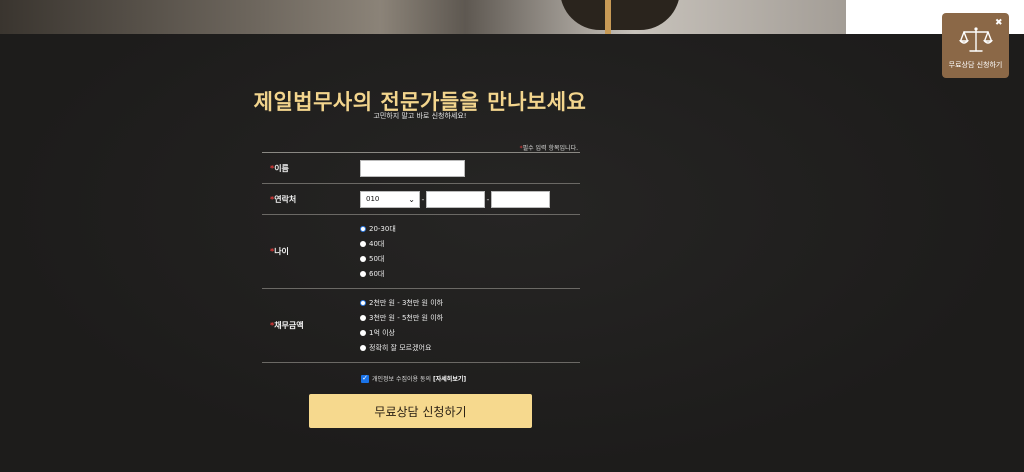 Image resolution: width=1024 pixels, height=472 pixels. What do you see at coordinates (470, 333) in the screenshot?
I see `radio-option: 1억 이상` at bounding box center [470, 333].